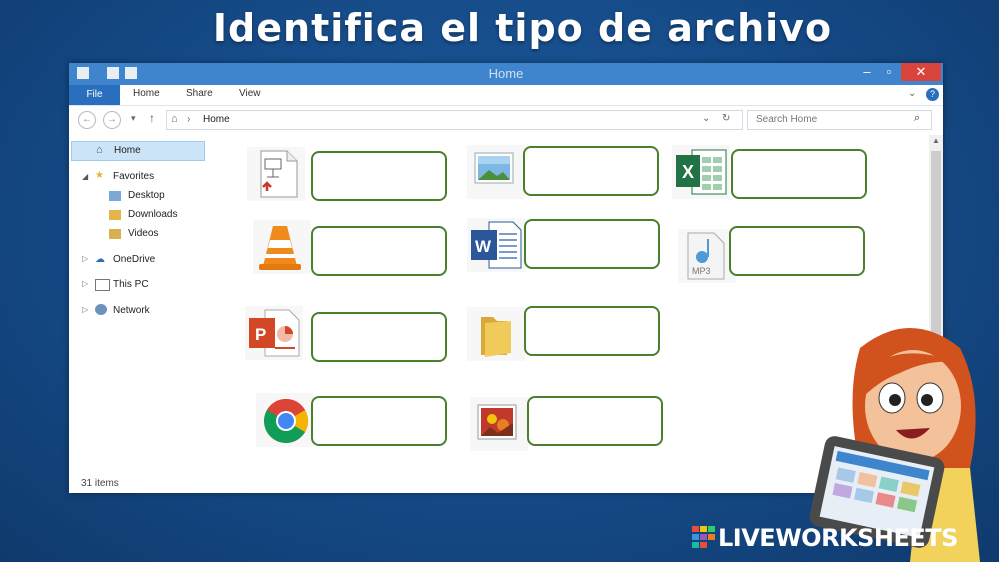 The image size is (999, 562). I want to click on network-icon, so click(101, 309).